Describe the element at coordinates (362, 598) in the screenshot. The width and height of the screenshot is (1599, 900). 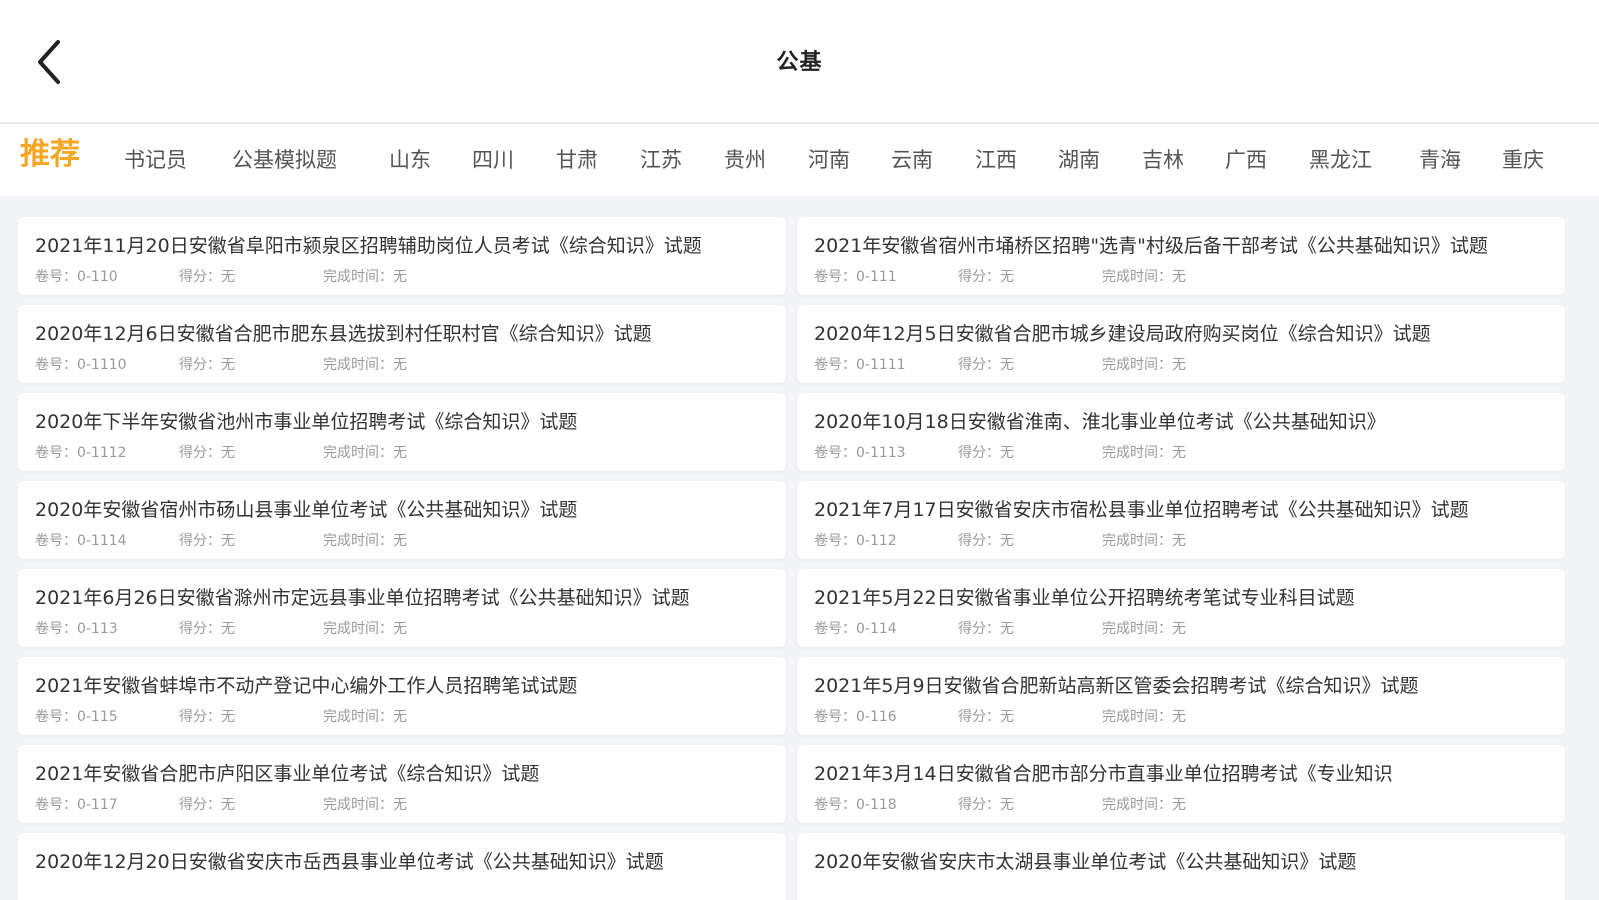
I see `paper-title: 2021年6月26日安徽省滁州市定远县事业单位招聘考试《公共基础知识》试题` at that location.